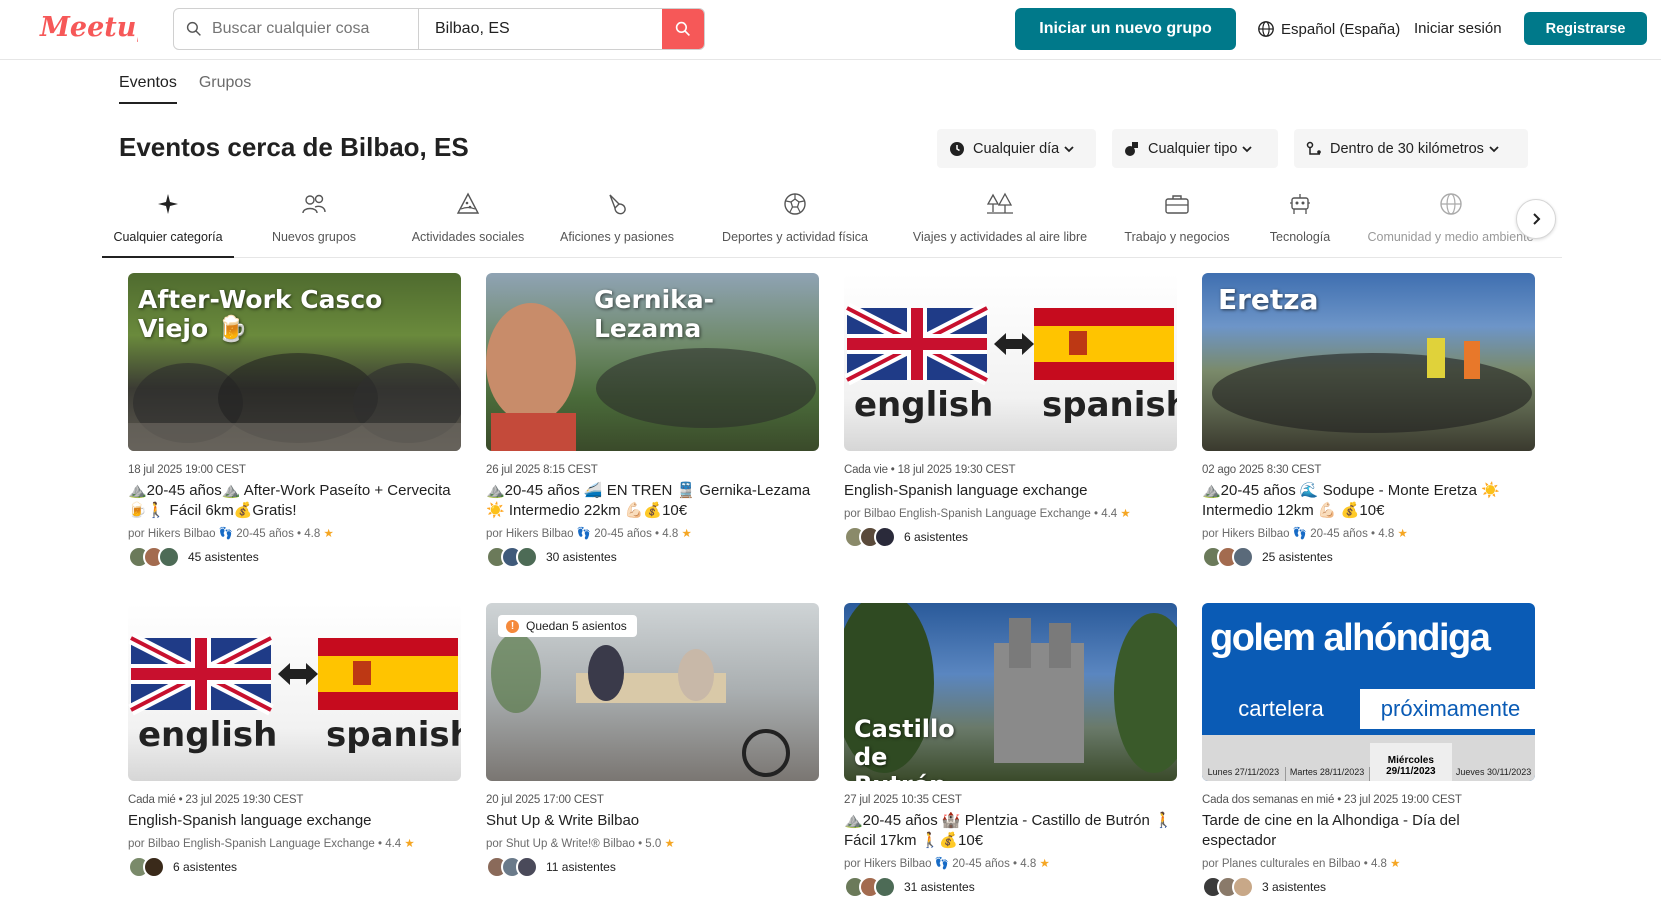 Image resolution: width=1661 pixels, height=905 pixels. What do you see at coordinates (1247, 148) in the screenshot?
I see `chevron-down-icon` at bounding box center [1247, 148].